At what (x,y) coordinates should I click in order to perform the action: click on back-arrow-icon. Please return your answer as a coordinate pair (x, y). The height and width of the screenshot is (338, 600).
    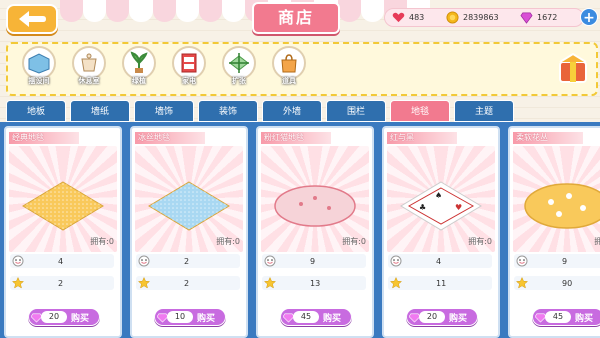
    Looking at the image, I should click on (32, 19).